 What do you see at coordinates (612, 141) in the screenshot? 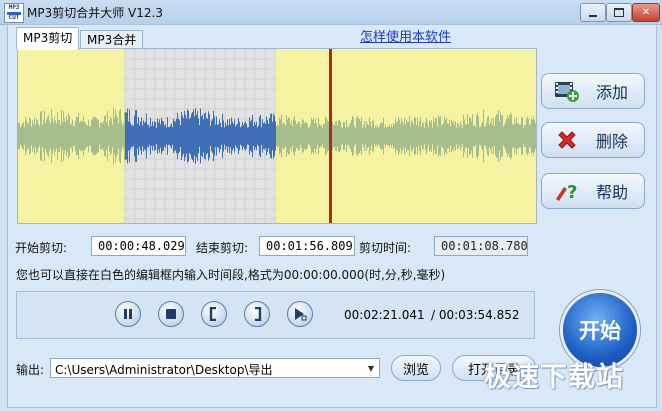
I see `delete-button-label: 删除` at bounding box center [612, 141].